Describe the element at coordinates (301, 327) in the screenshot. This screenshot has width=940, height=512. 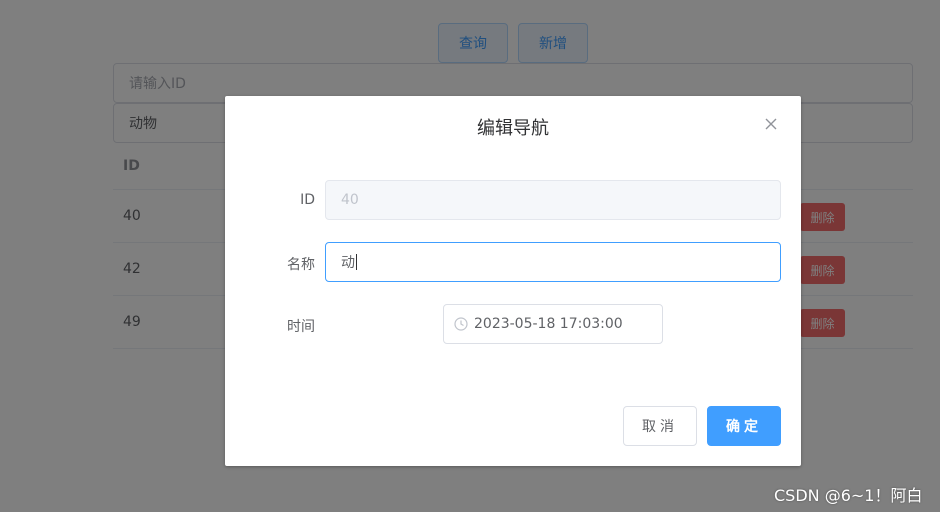
I see `time-label: 时间` at that location.